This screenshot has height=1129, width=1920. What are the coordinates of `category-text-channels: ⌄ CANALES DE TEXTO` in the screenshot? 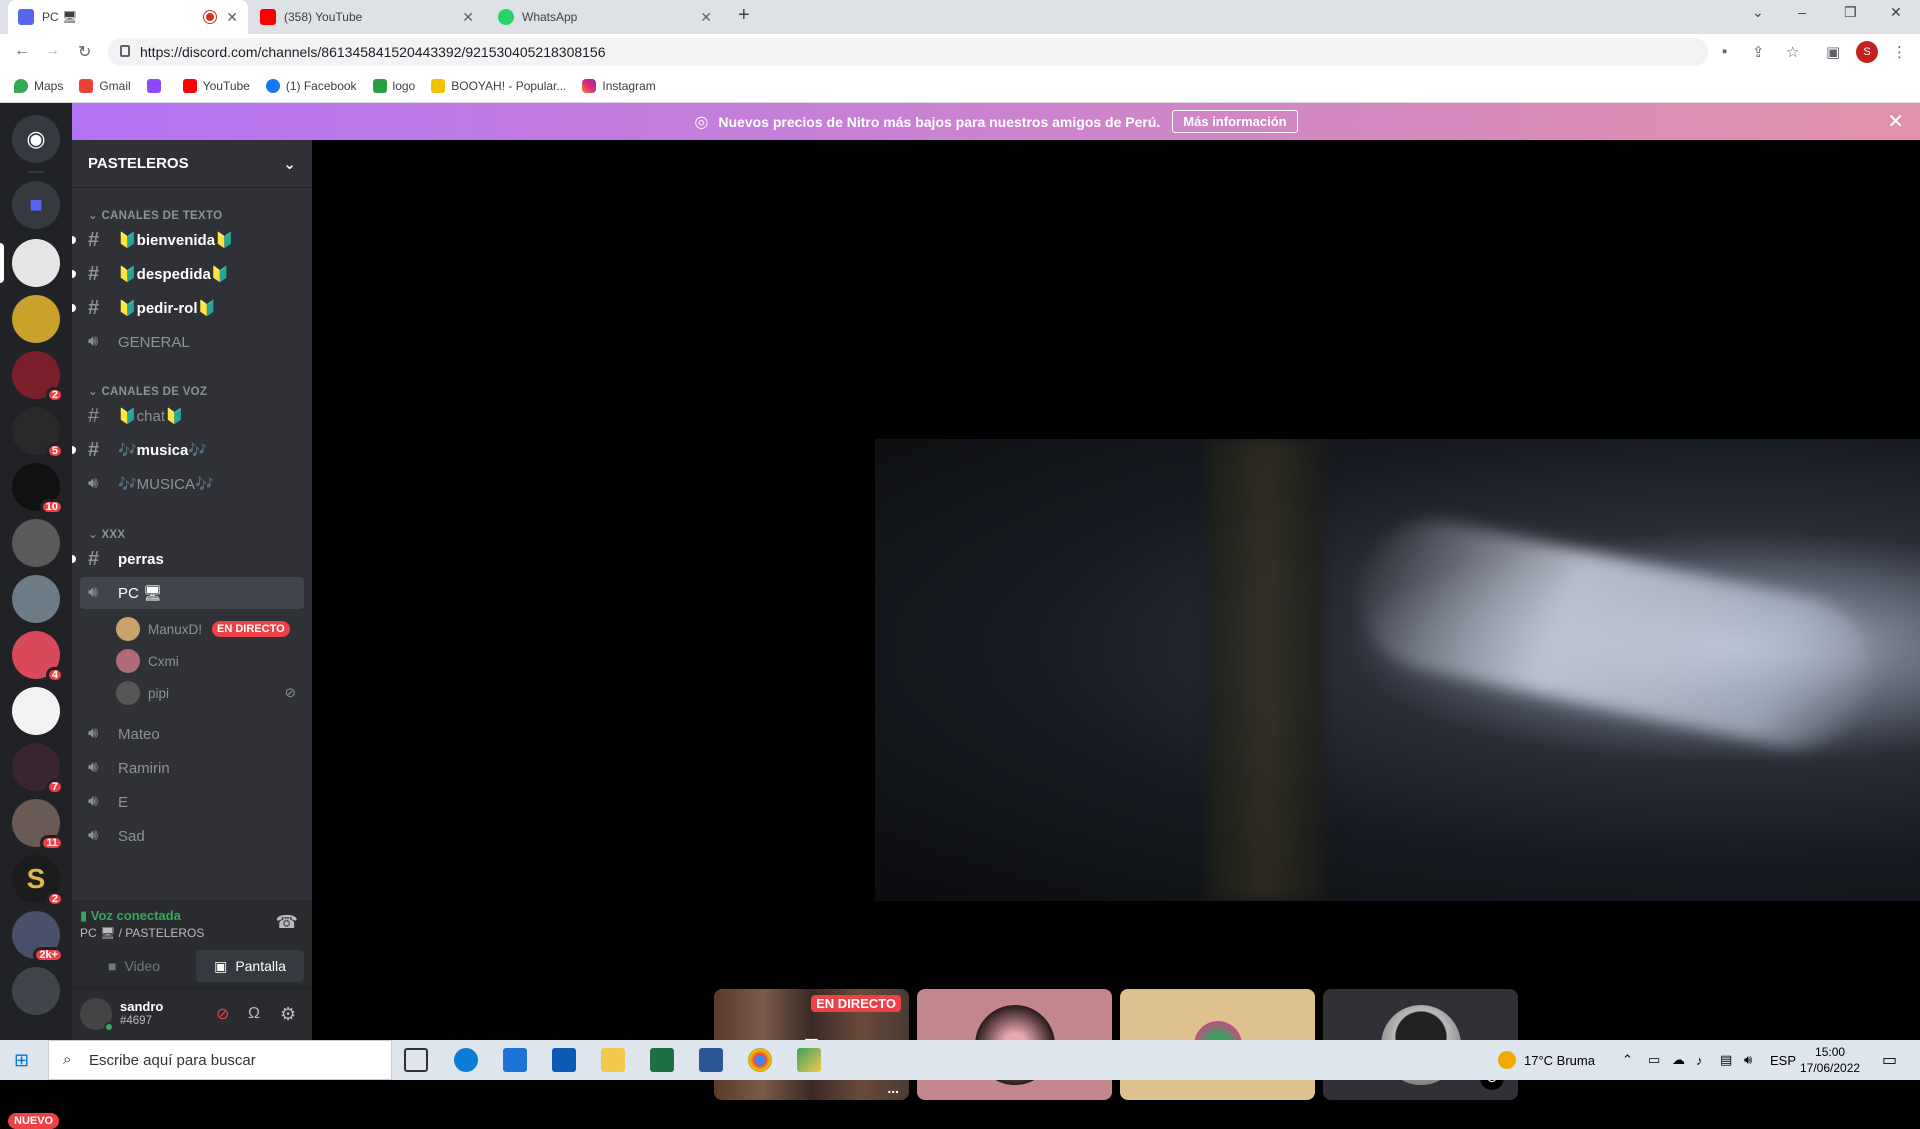 It's located at (155, 215).